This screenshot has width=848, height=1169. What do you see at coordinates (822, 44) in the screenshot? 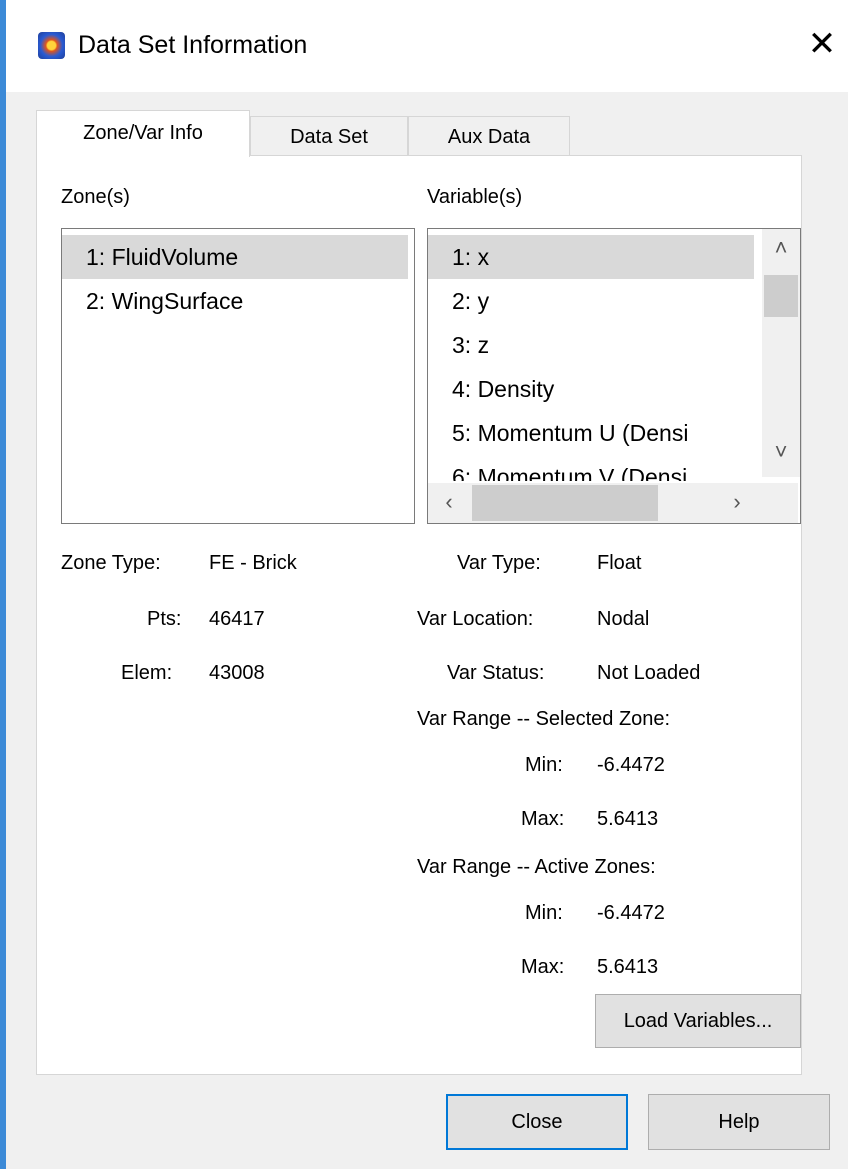
I see `close-icon: ✕` at bounding box center [822, 44].